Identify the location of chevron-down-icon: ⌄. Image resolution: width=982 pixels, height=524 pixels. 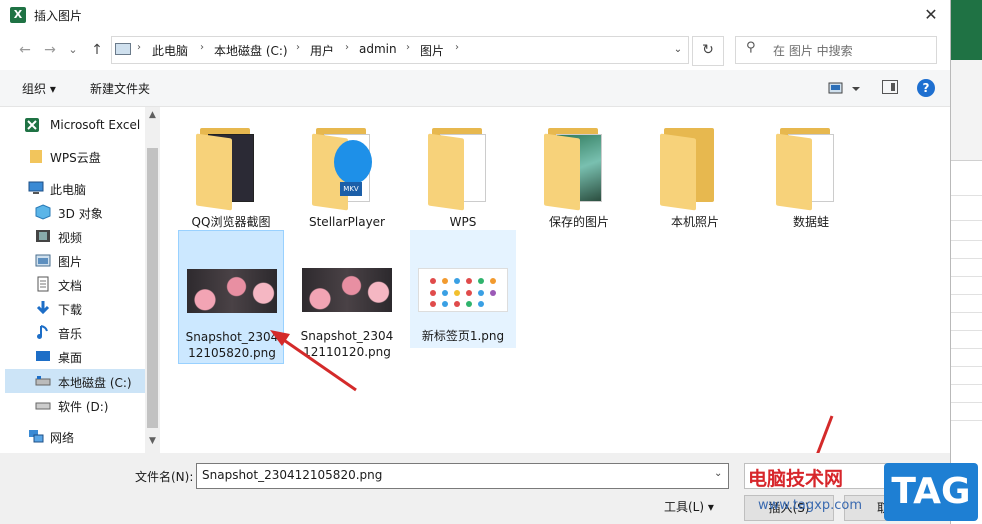
(718, 473).